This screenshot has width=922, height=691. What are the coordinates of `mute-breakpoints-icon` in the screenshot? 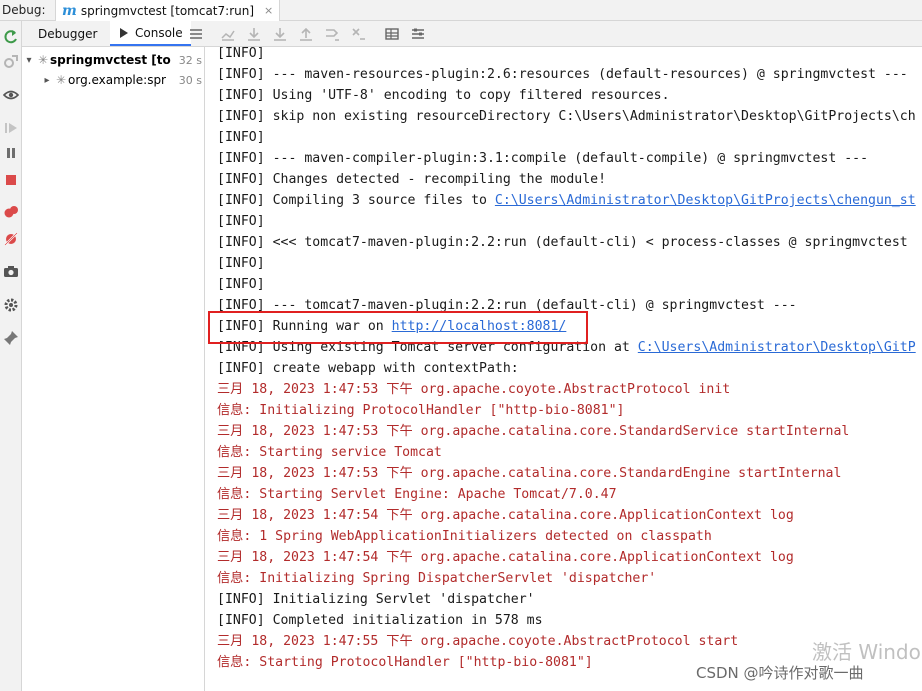 It's located at (11, 239).